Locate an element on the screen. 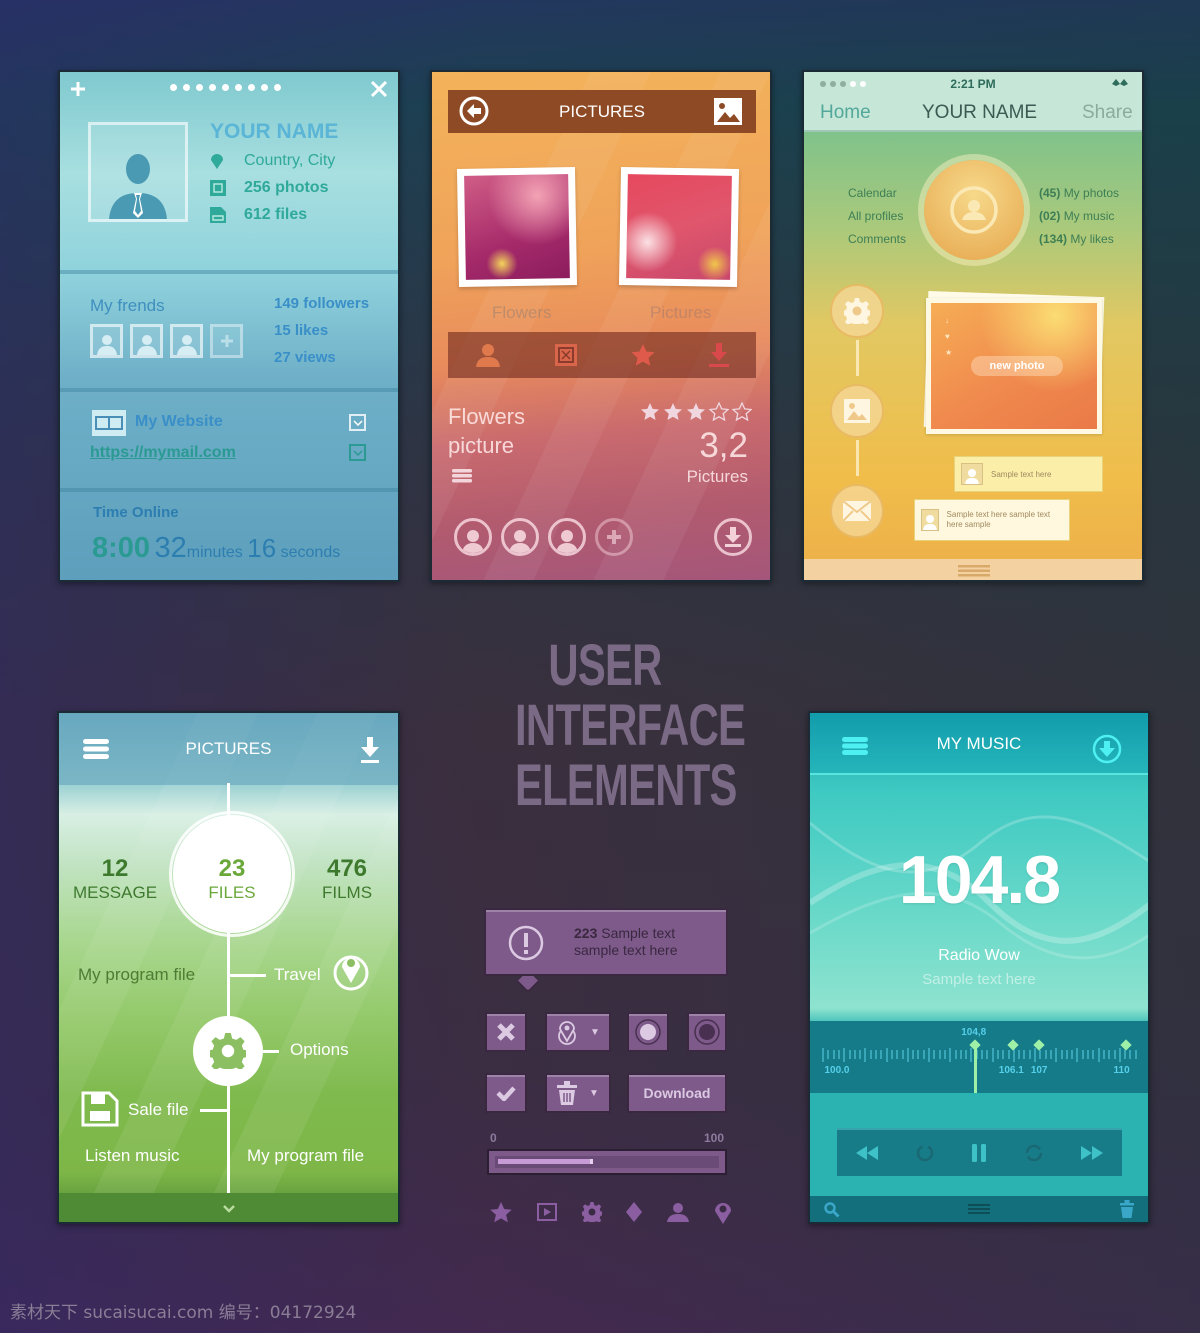 This screenshot has width=1200, height=1333. item-program-file-right: My program file is located at coordinates (305, 1156).